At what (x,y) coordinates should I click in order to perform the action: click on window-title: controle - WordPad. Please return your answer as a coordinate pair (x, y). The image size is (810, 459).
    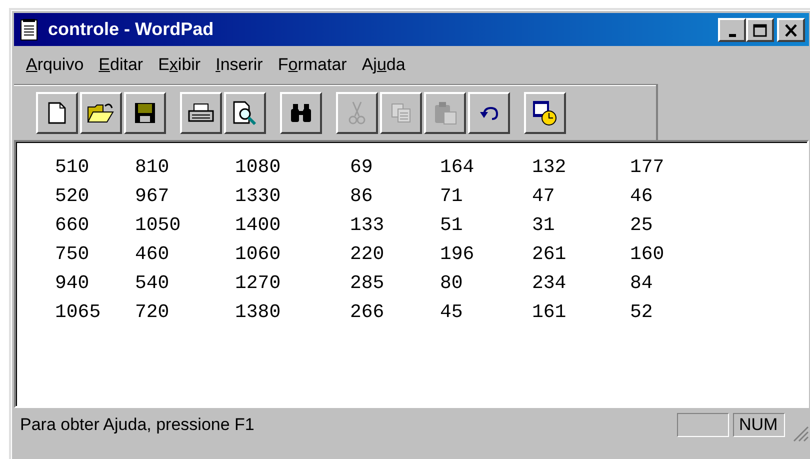
    Looking at the image, I should click on (131, 29).